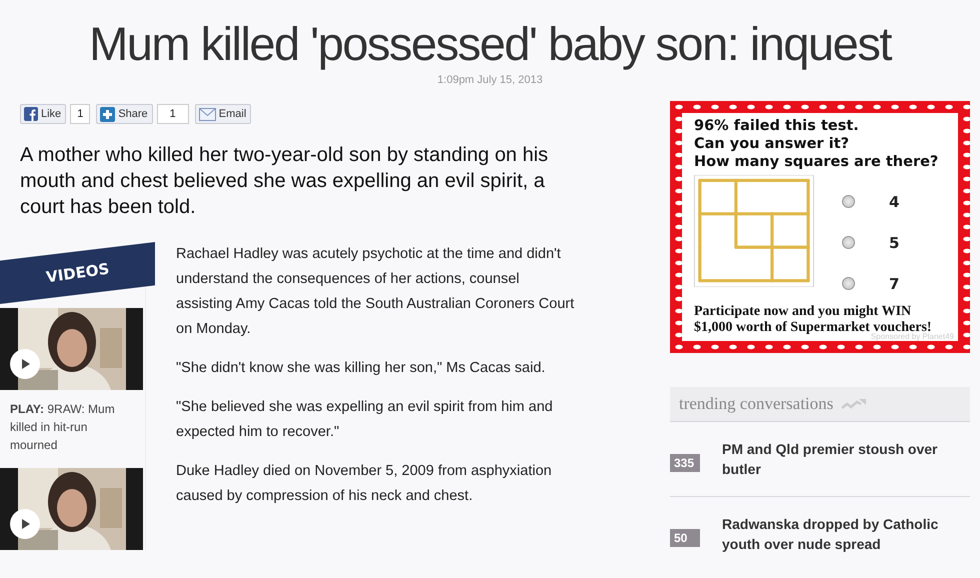 The image size is (980, 578). Describe the element at coordinates (756, 404) in the screenshot. I see `trending-title: trending conversations` at that location.